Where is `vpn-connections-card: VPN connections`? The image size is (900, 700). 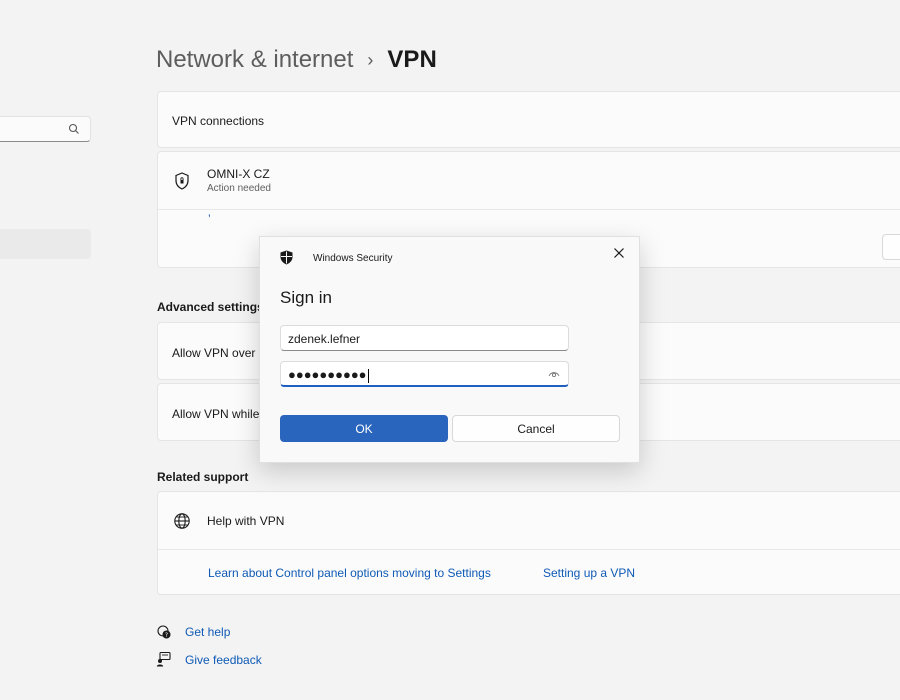 vpn-connections-card: VPN connections is located at coordinates (528, 119).